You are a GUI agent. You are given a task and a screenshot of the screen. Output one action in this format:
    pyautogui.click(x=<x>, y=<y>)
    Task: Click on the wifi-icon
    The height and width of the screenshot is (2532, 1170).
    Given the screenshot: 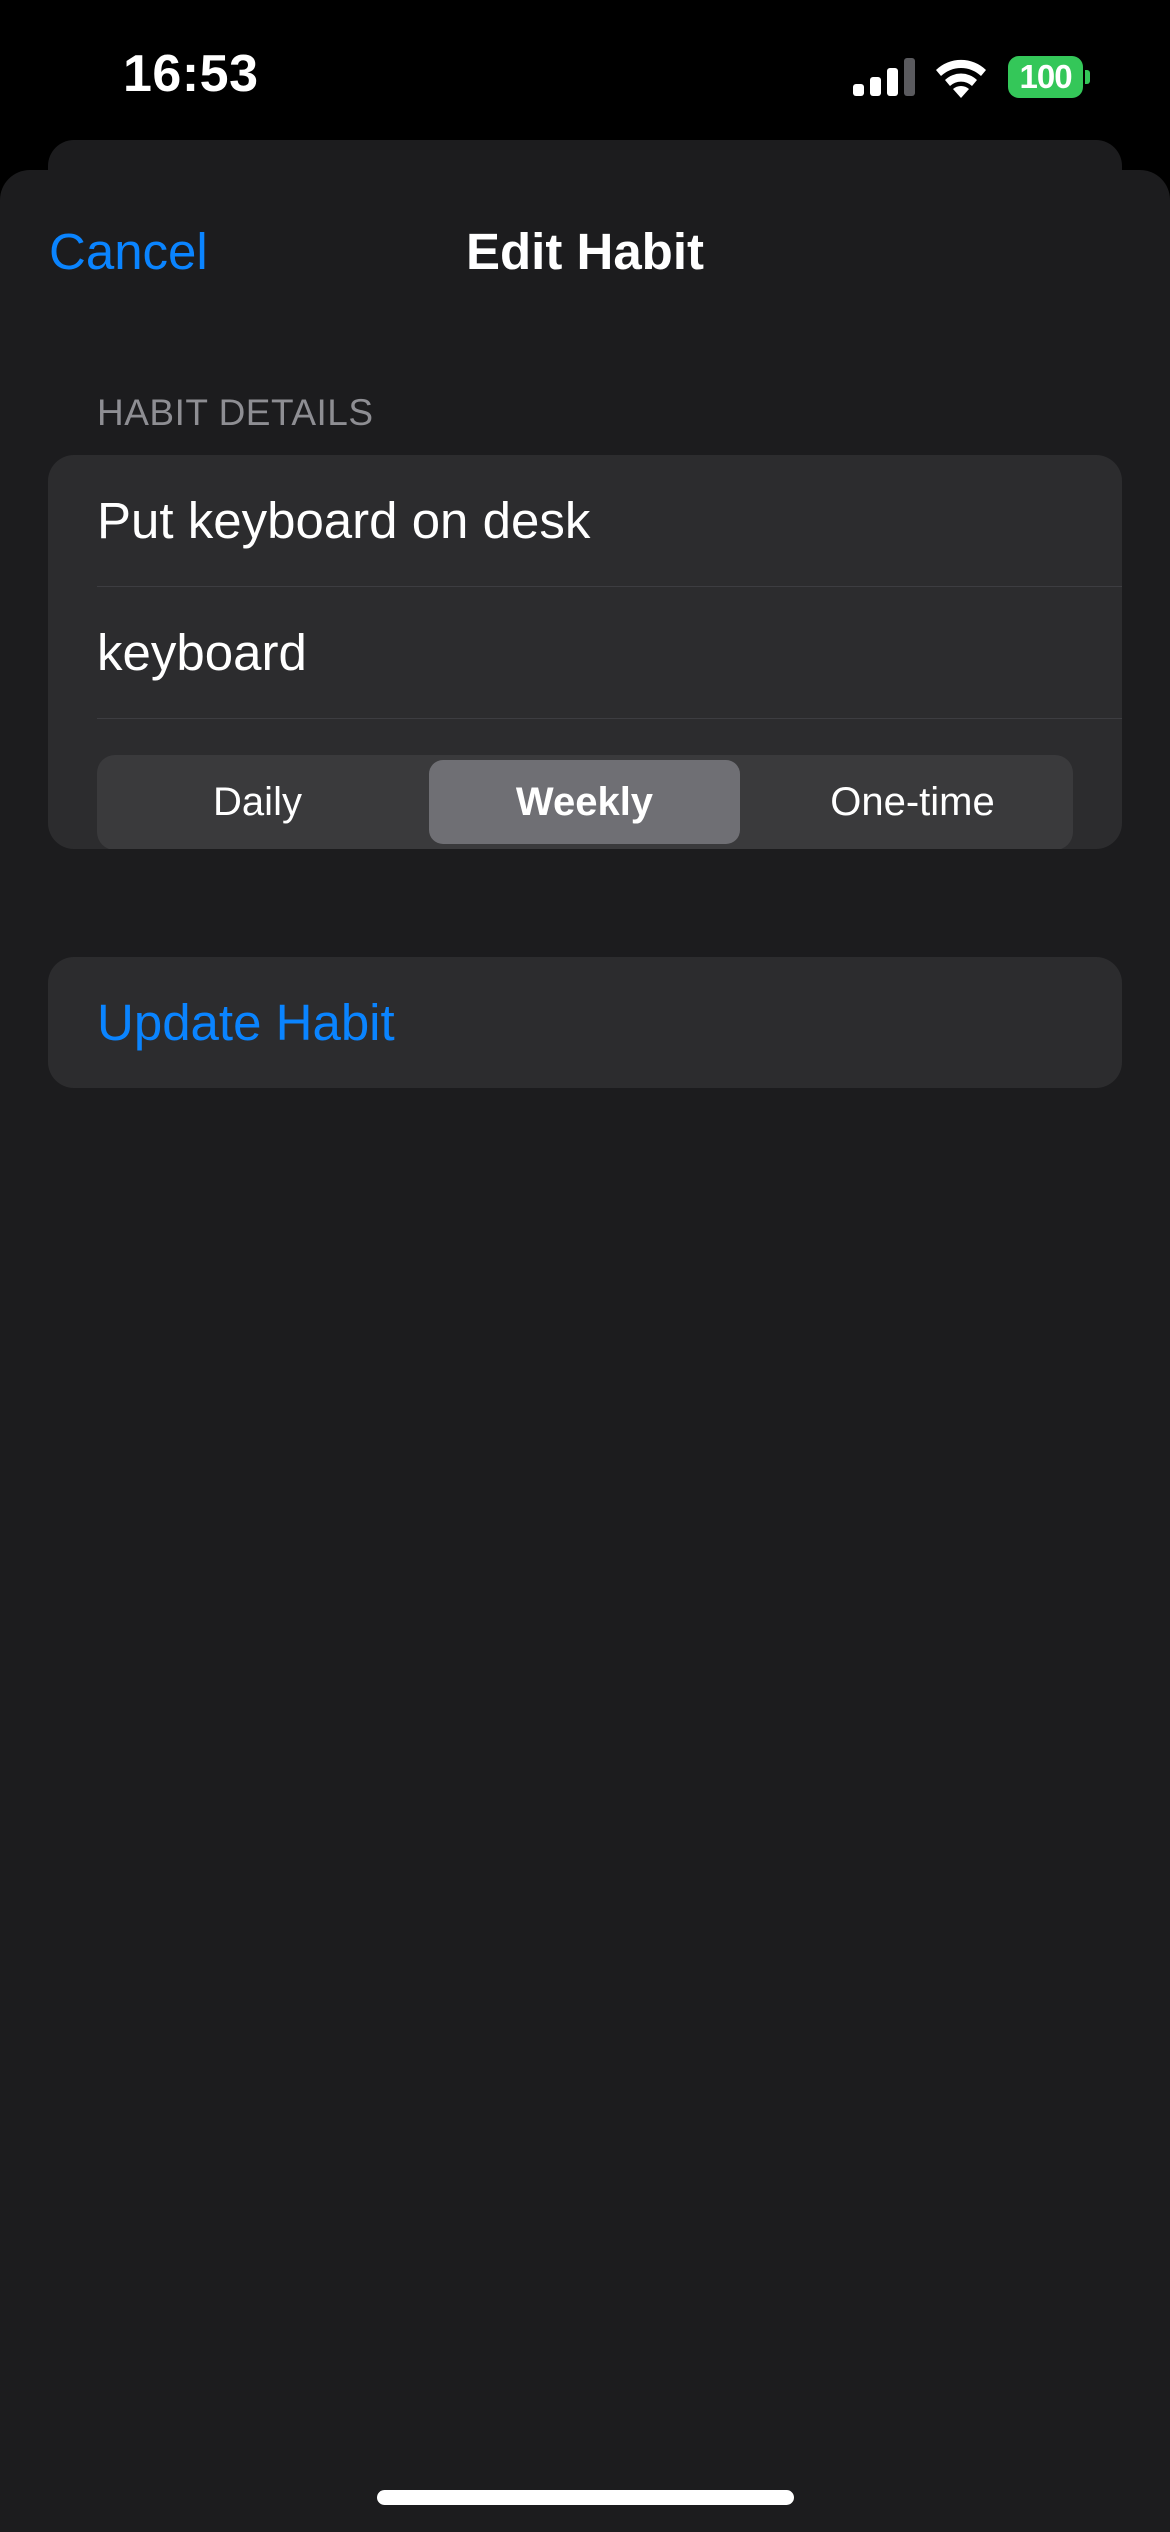 What is the action you would take?
    pyautogui.click(x=961, y=78)
    